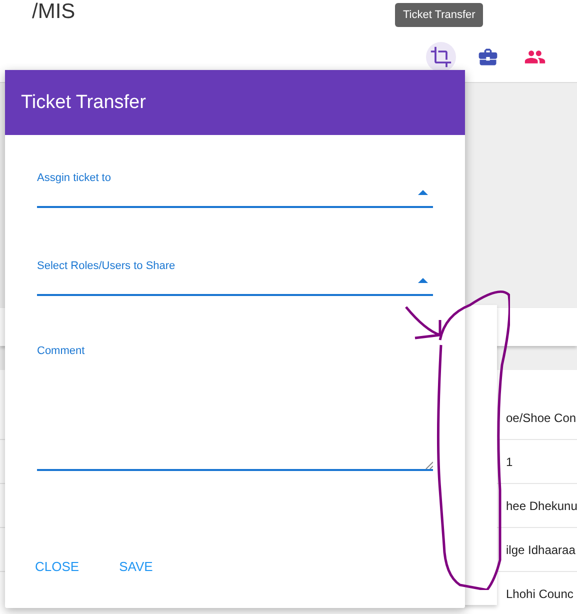  I want to click on field-label: Select Roles/Users to Share, so click(106, 266).